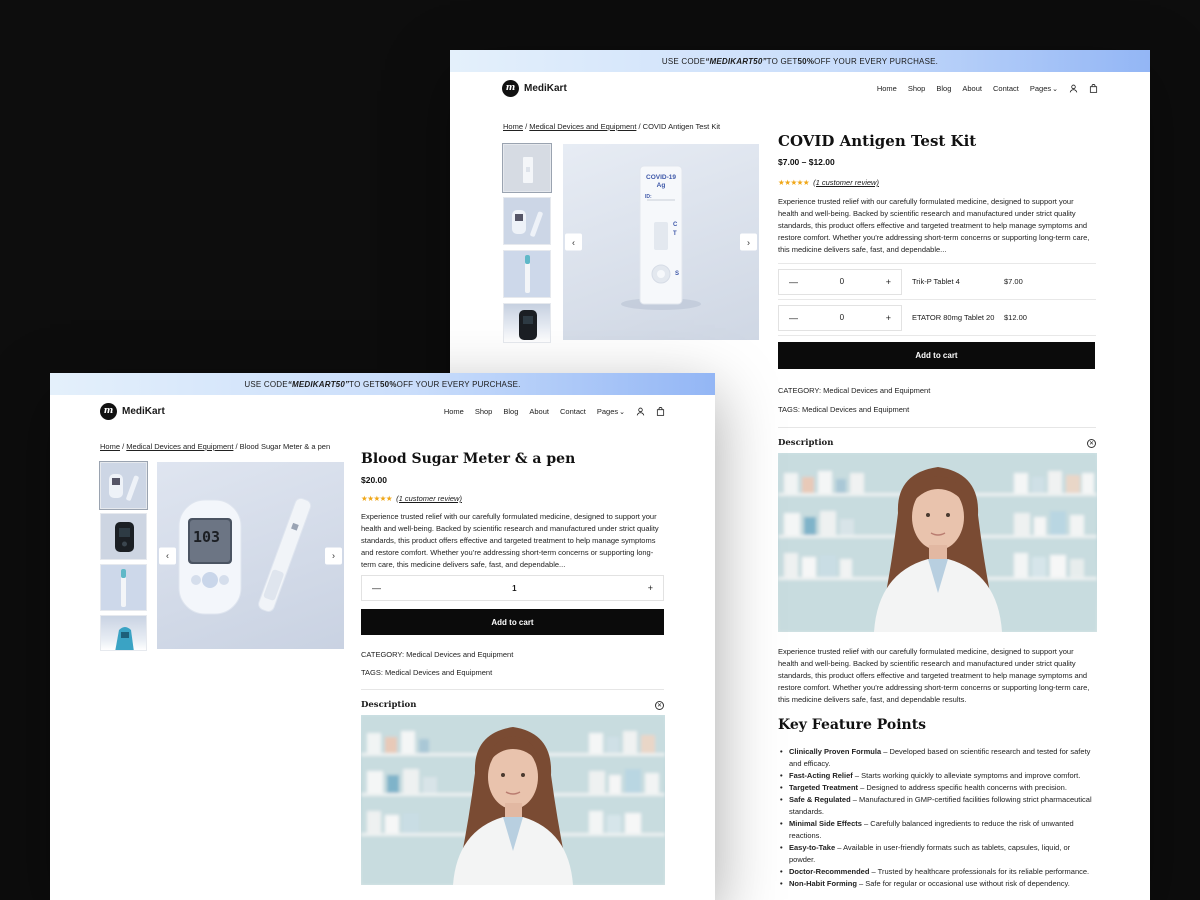 The image size is (1200, 900). Describe the element at coordinates (835, 751) in the screenshot. I see `feature-name: Clinically Proven Formula` at that location.